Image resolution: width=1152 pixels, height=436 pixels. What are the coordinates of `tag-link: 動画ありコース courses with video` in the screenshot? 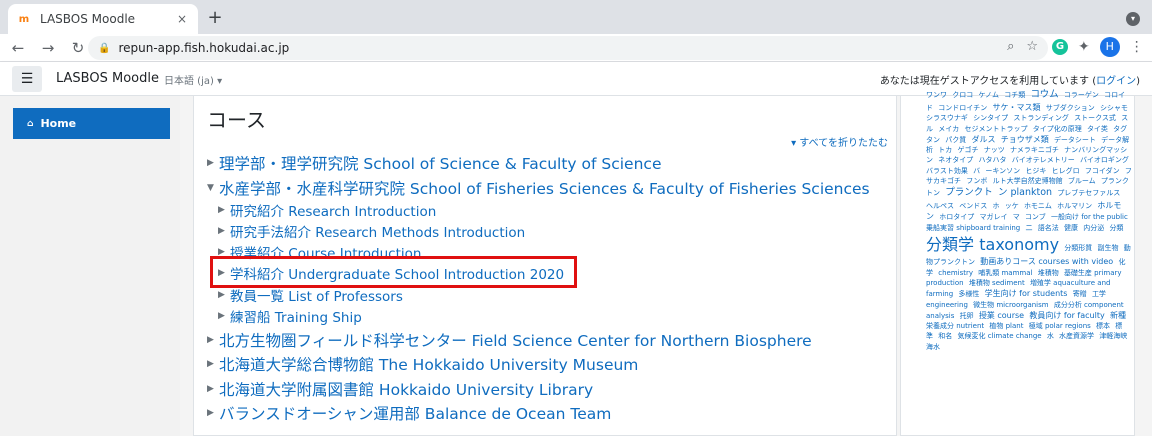 It's located at (1046, 261).